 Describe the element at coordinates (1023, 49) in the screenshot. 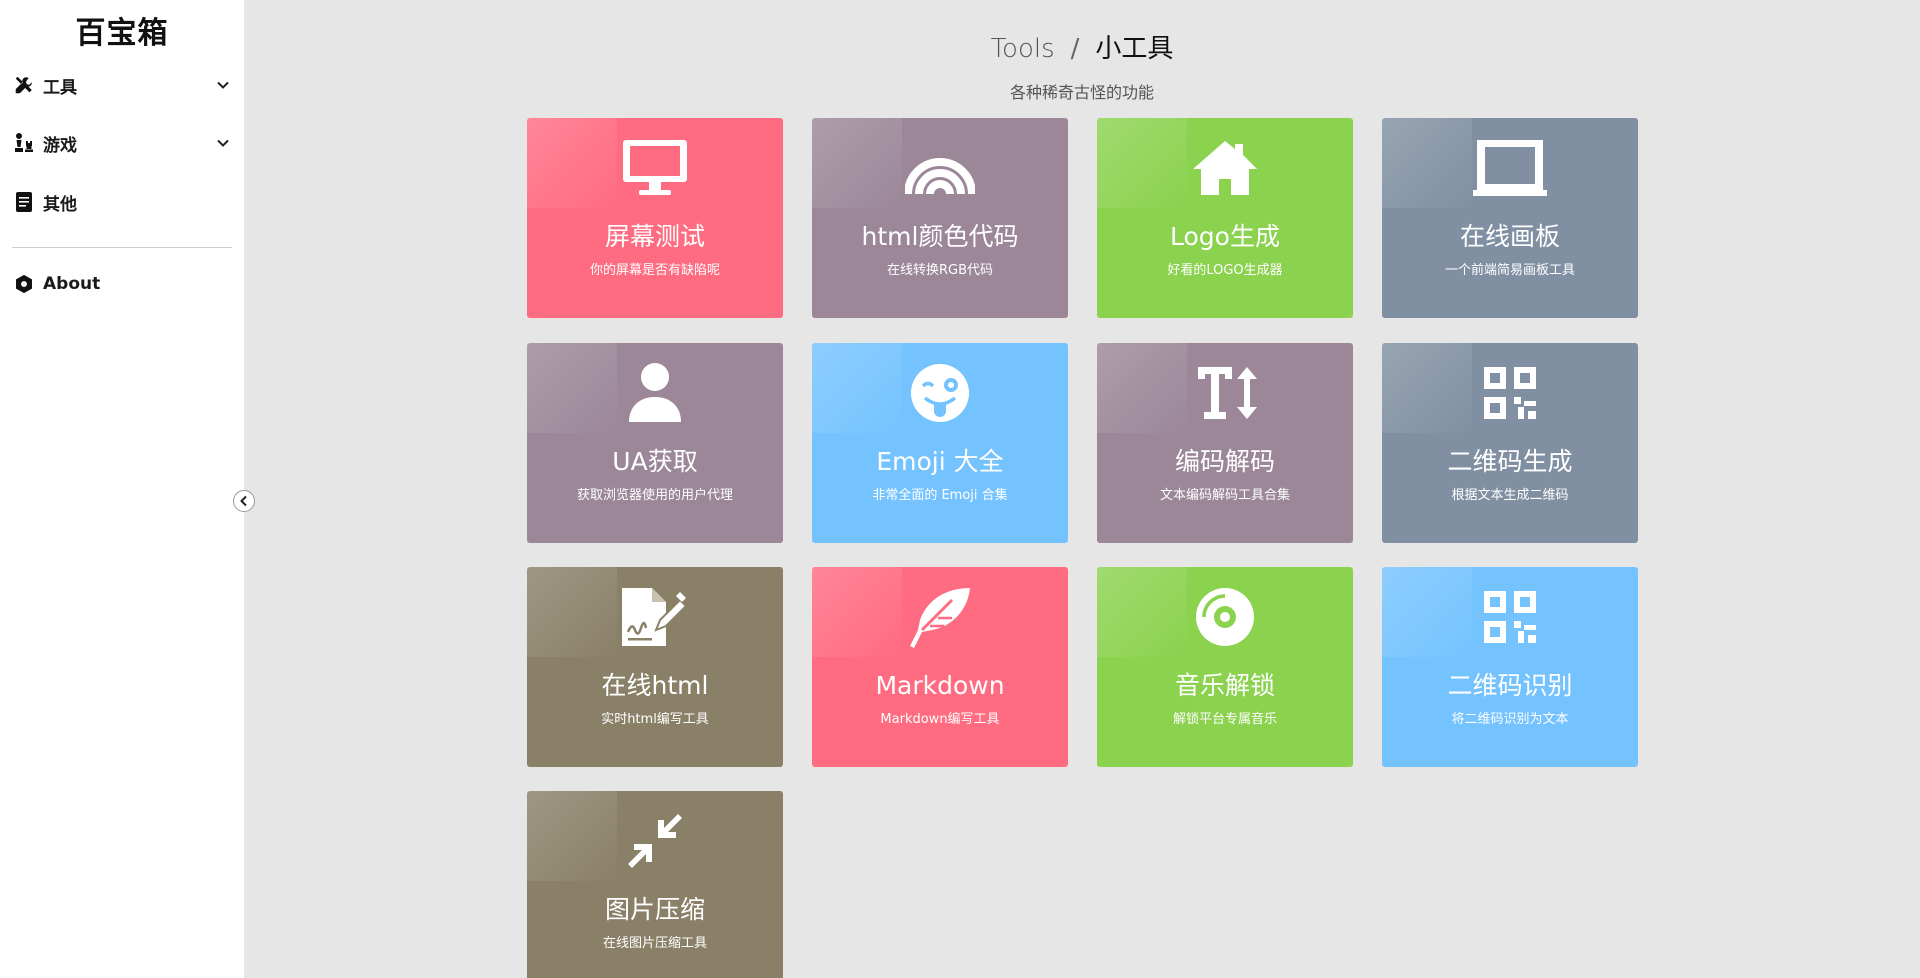

I see `breadcrumb-root: Tools` at that location.